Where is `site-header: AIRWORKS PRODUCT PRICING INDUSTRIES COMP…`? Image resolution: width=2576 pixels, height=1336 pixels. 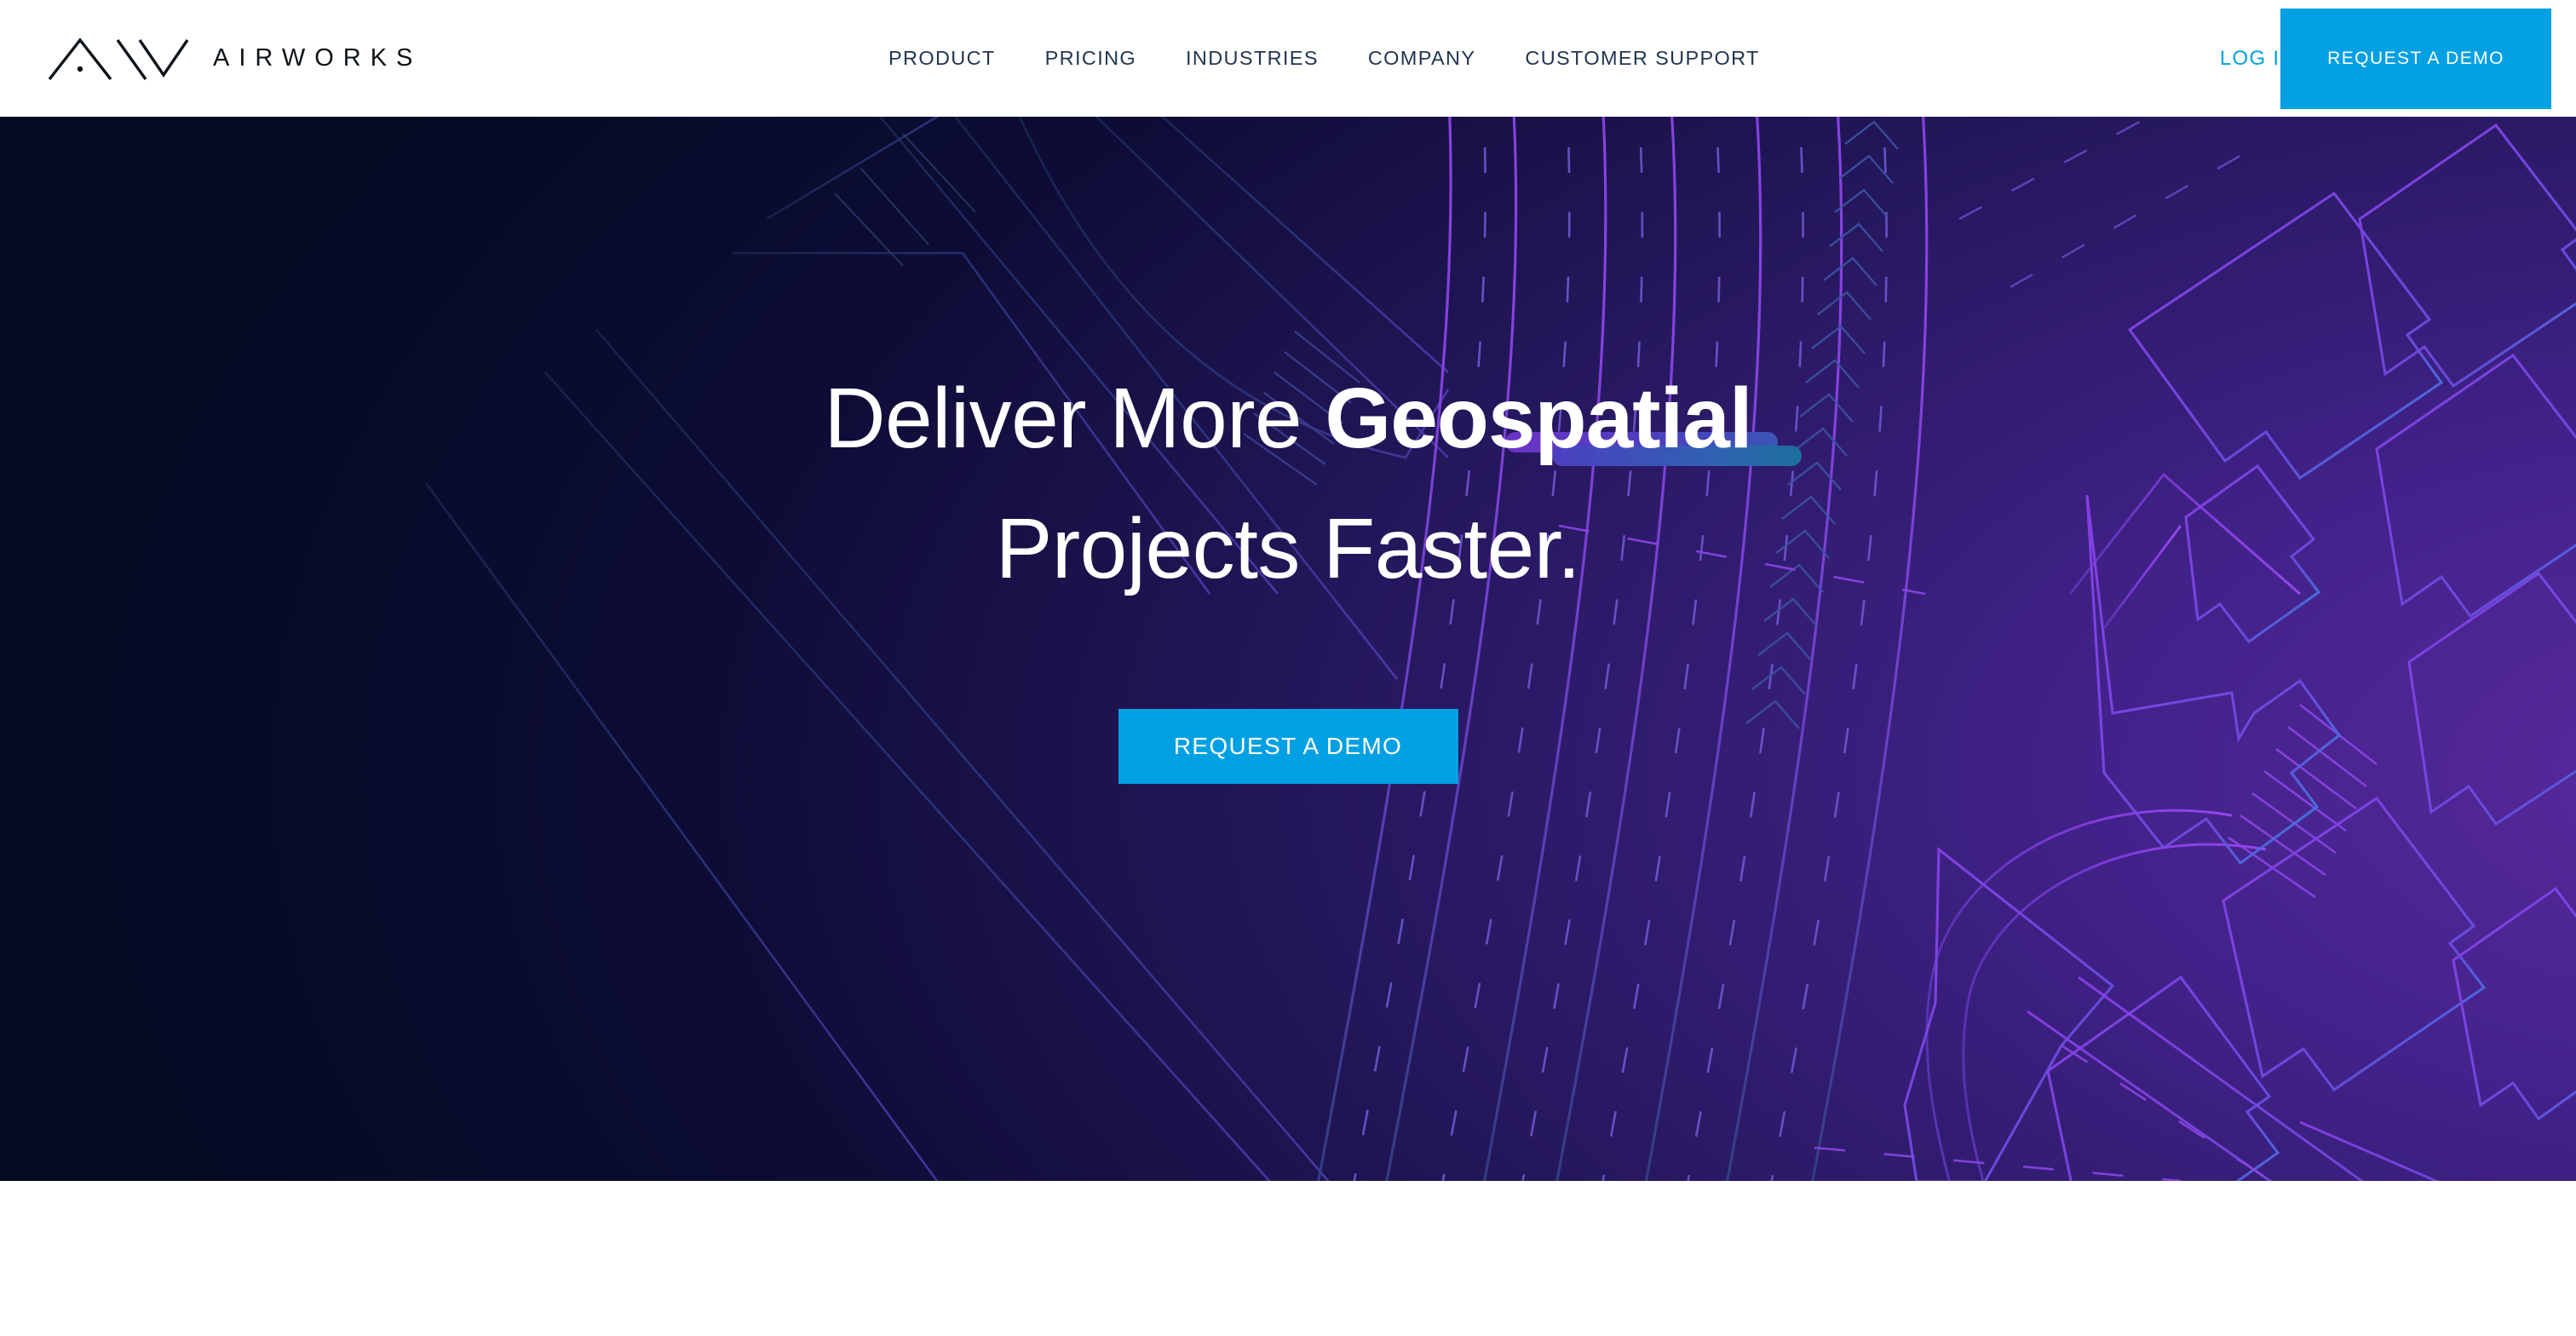 site-header: AIRWORKS PRODUCT PRICING INDUSTRIES COMP… is located at coordinates (1288, 58).